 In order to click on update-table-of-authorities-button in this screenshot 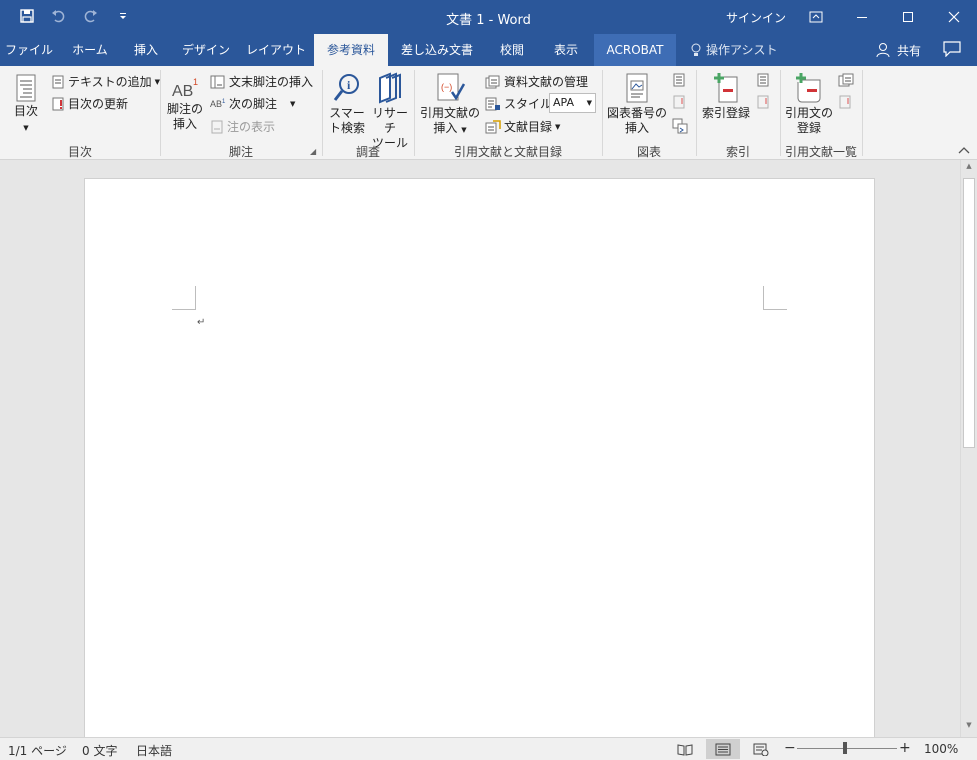, I will do `click(845, 102)`.